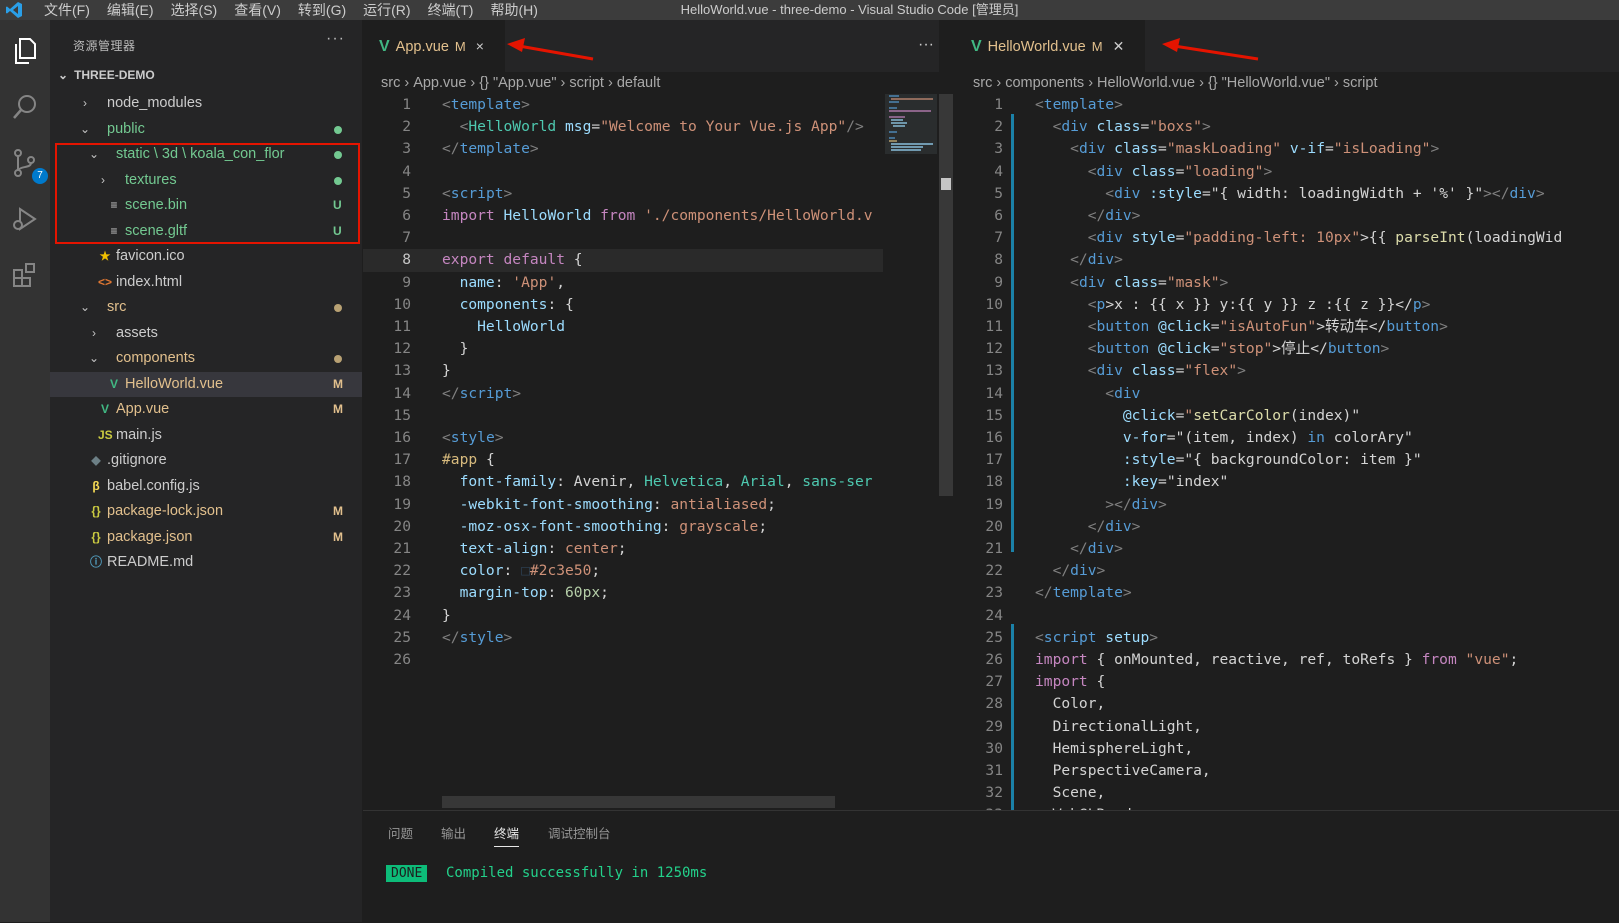  I want to click on menu-run: 运行(R), so click(386, 10).